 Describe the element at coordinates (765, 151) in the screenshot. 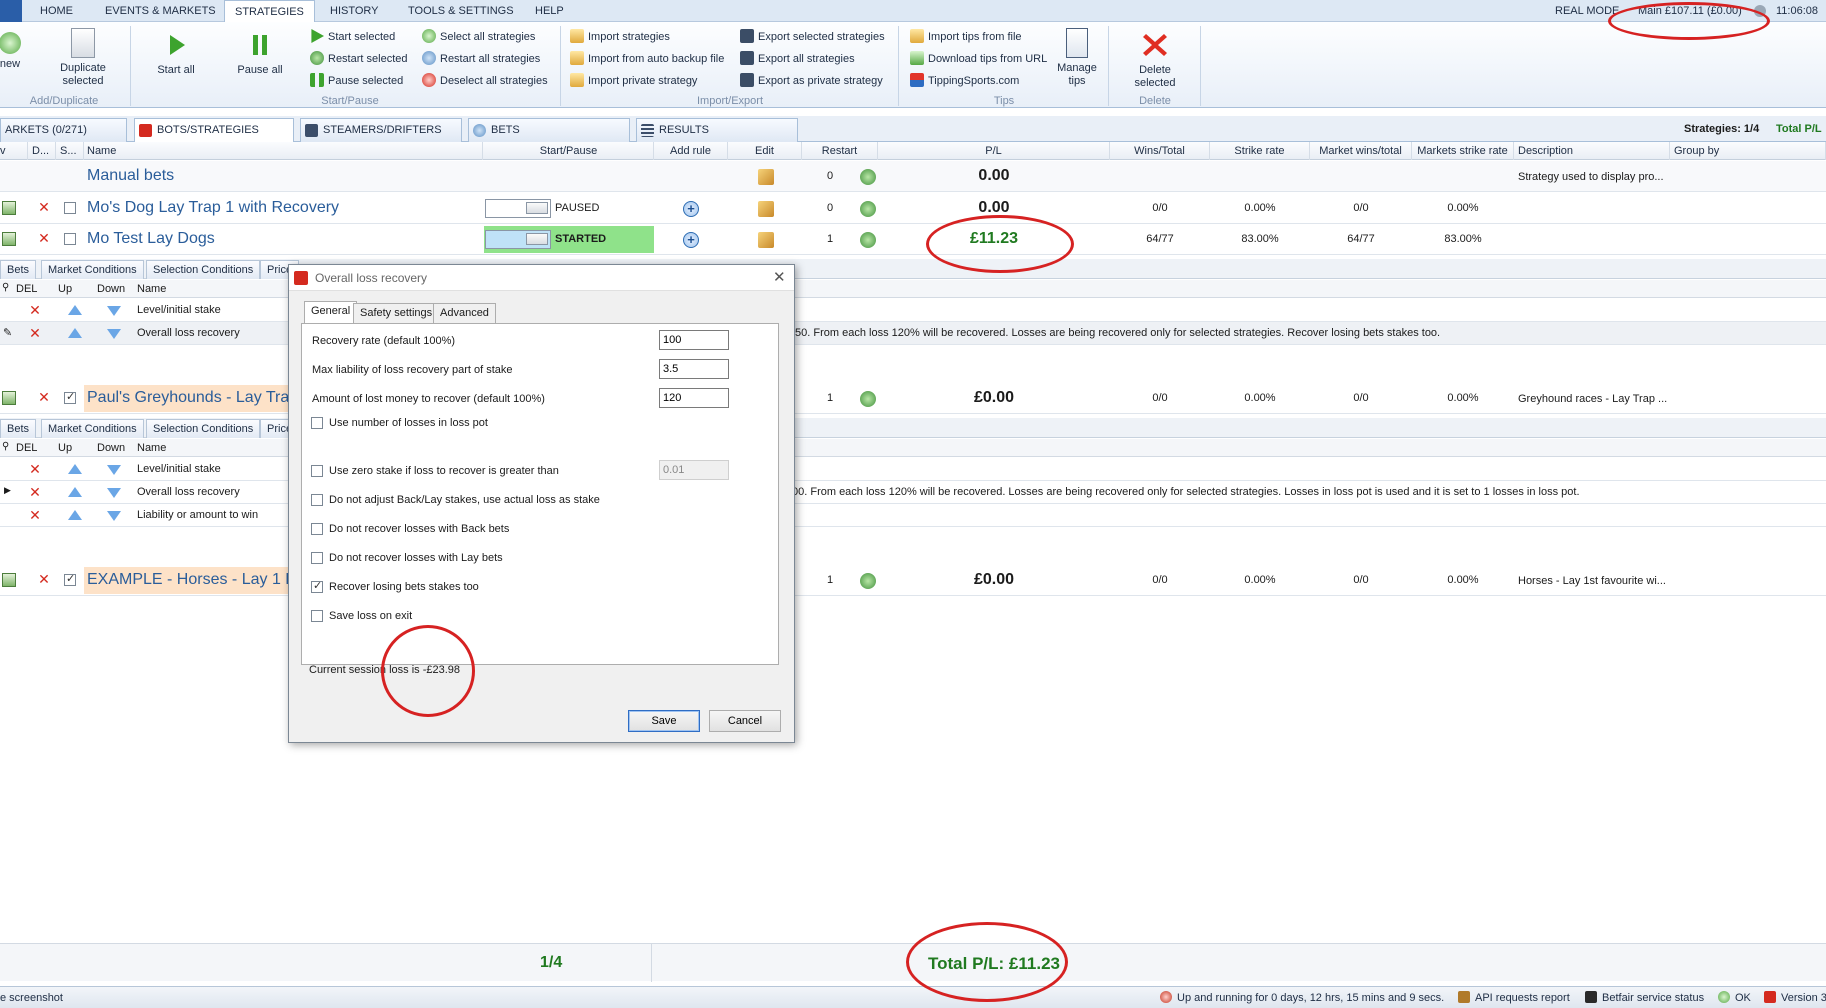

I see `col-header-edit: Edit` at that location.